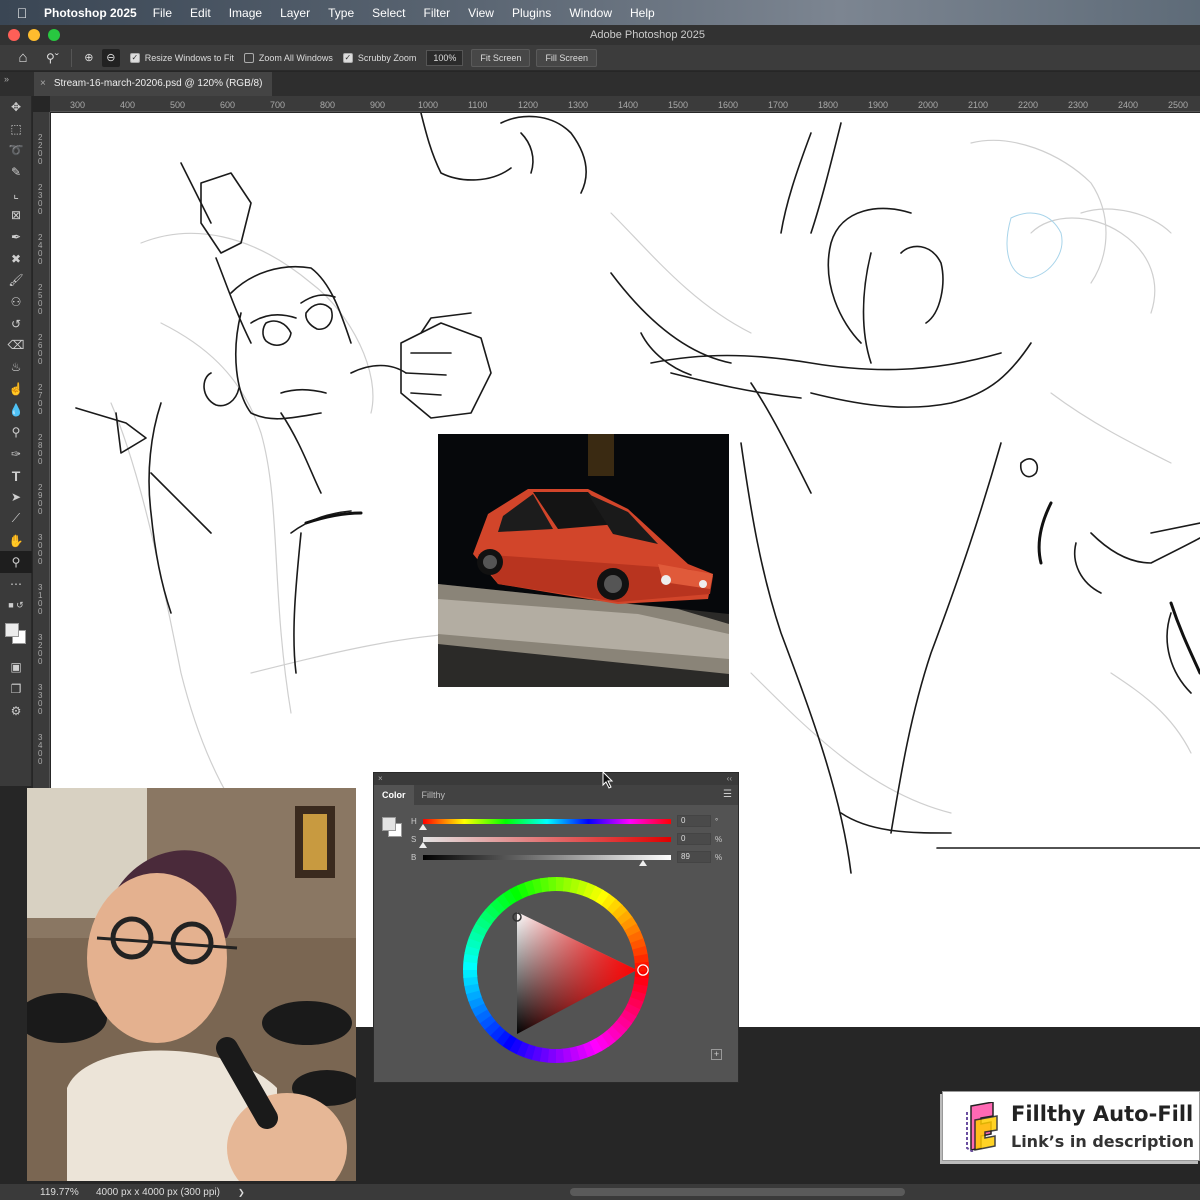 The height and width of the screenshot is (1200, 1200). What do you see at coordinates (694, 839) in the screenshot?
I see `saturation-value-field: 0` at bounding box center [694, 839].